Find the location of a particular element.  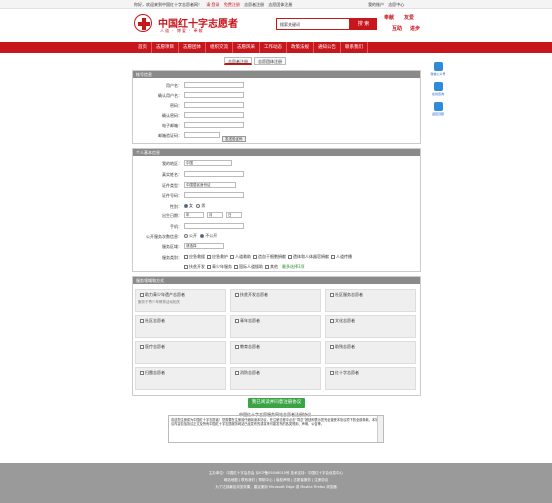

top-bar-left: 你好，欢迎来到中国红十字志愿者网！ 请 登录 免费注册 志愿者注册 志愿团体注册 is located at coordinates (214, 5).